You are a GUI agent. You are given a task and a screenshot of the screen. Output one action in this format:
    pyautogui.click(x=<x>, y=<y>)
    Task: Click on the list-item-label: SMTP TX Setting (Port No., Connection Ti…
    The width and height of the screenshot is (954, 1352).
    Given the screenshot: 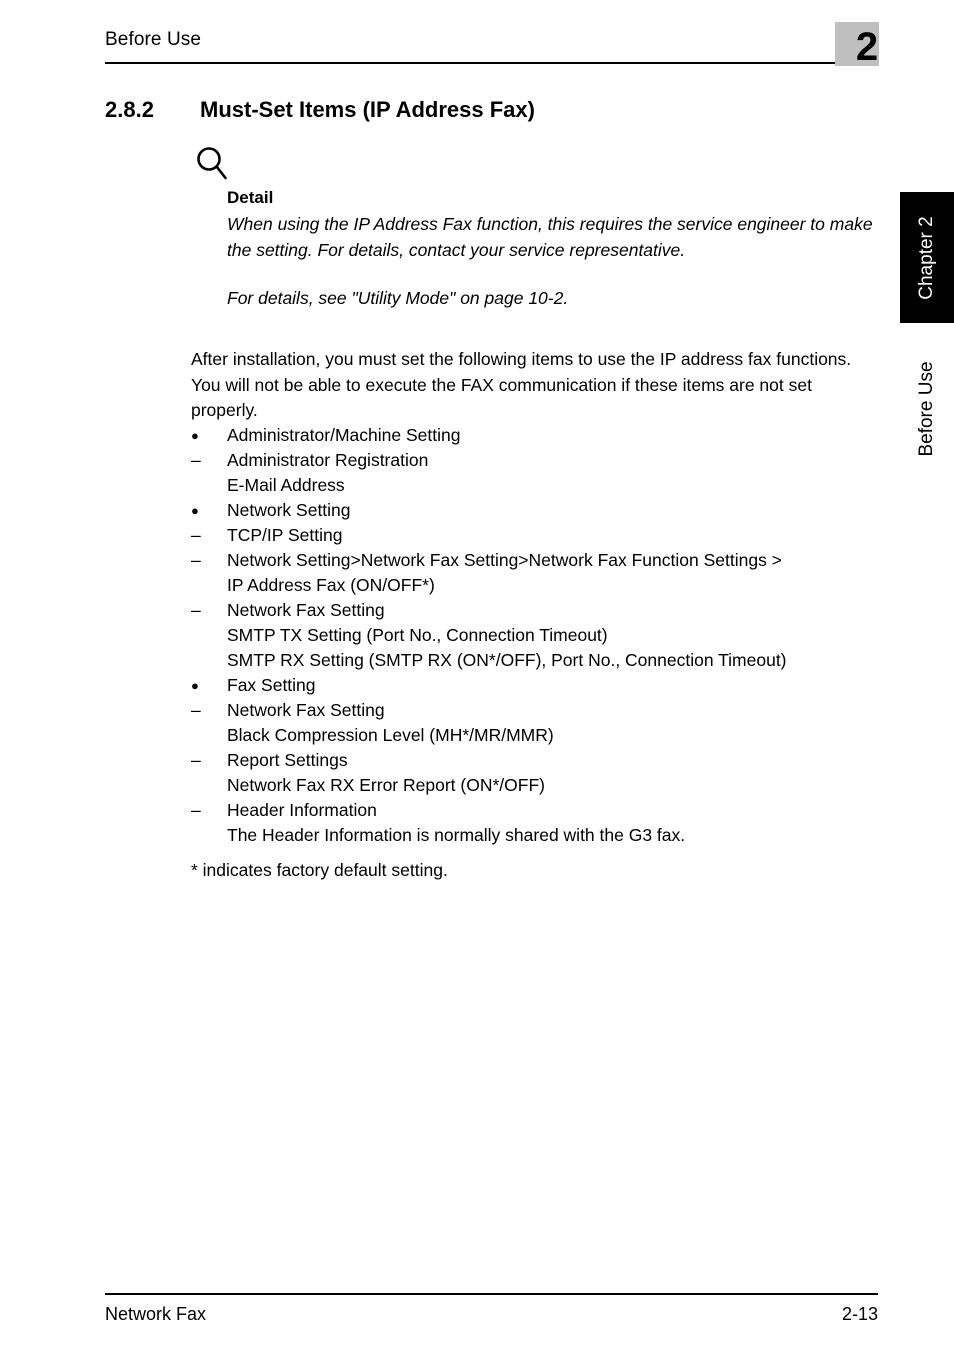 What is the action you would take?
    pyautogui.click(x=417, y=635)
    